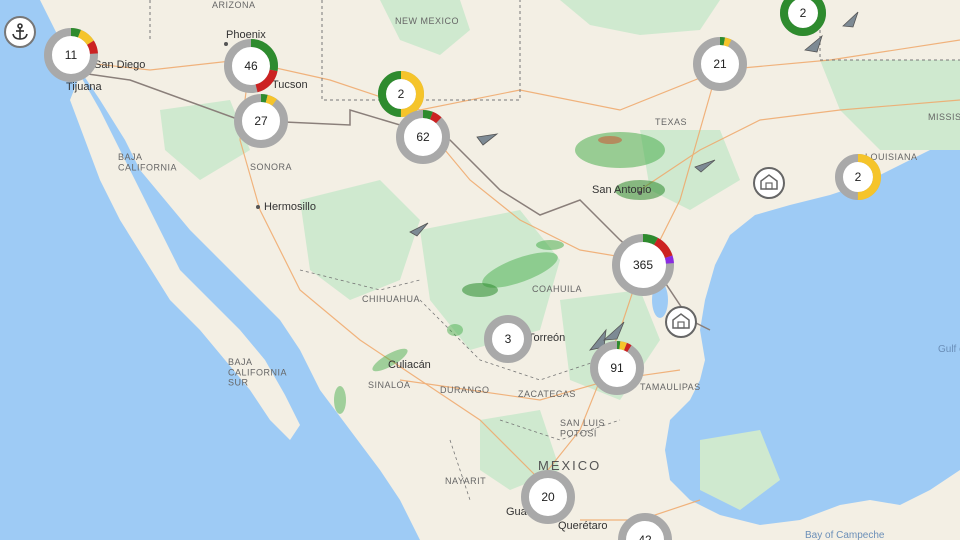  Describe the element at coordinates (84, 87) in the screenshot. I see `label-tijuana: Tijuana` at that location.